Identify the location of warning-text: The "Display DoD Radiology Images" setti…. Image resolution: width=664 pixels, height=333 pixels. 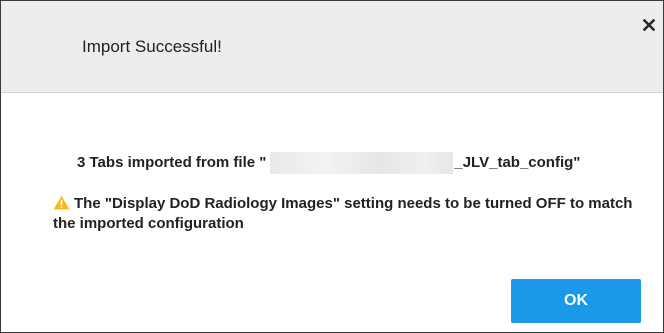
(343, 213).